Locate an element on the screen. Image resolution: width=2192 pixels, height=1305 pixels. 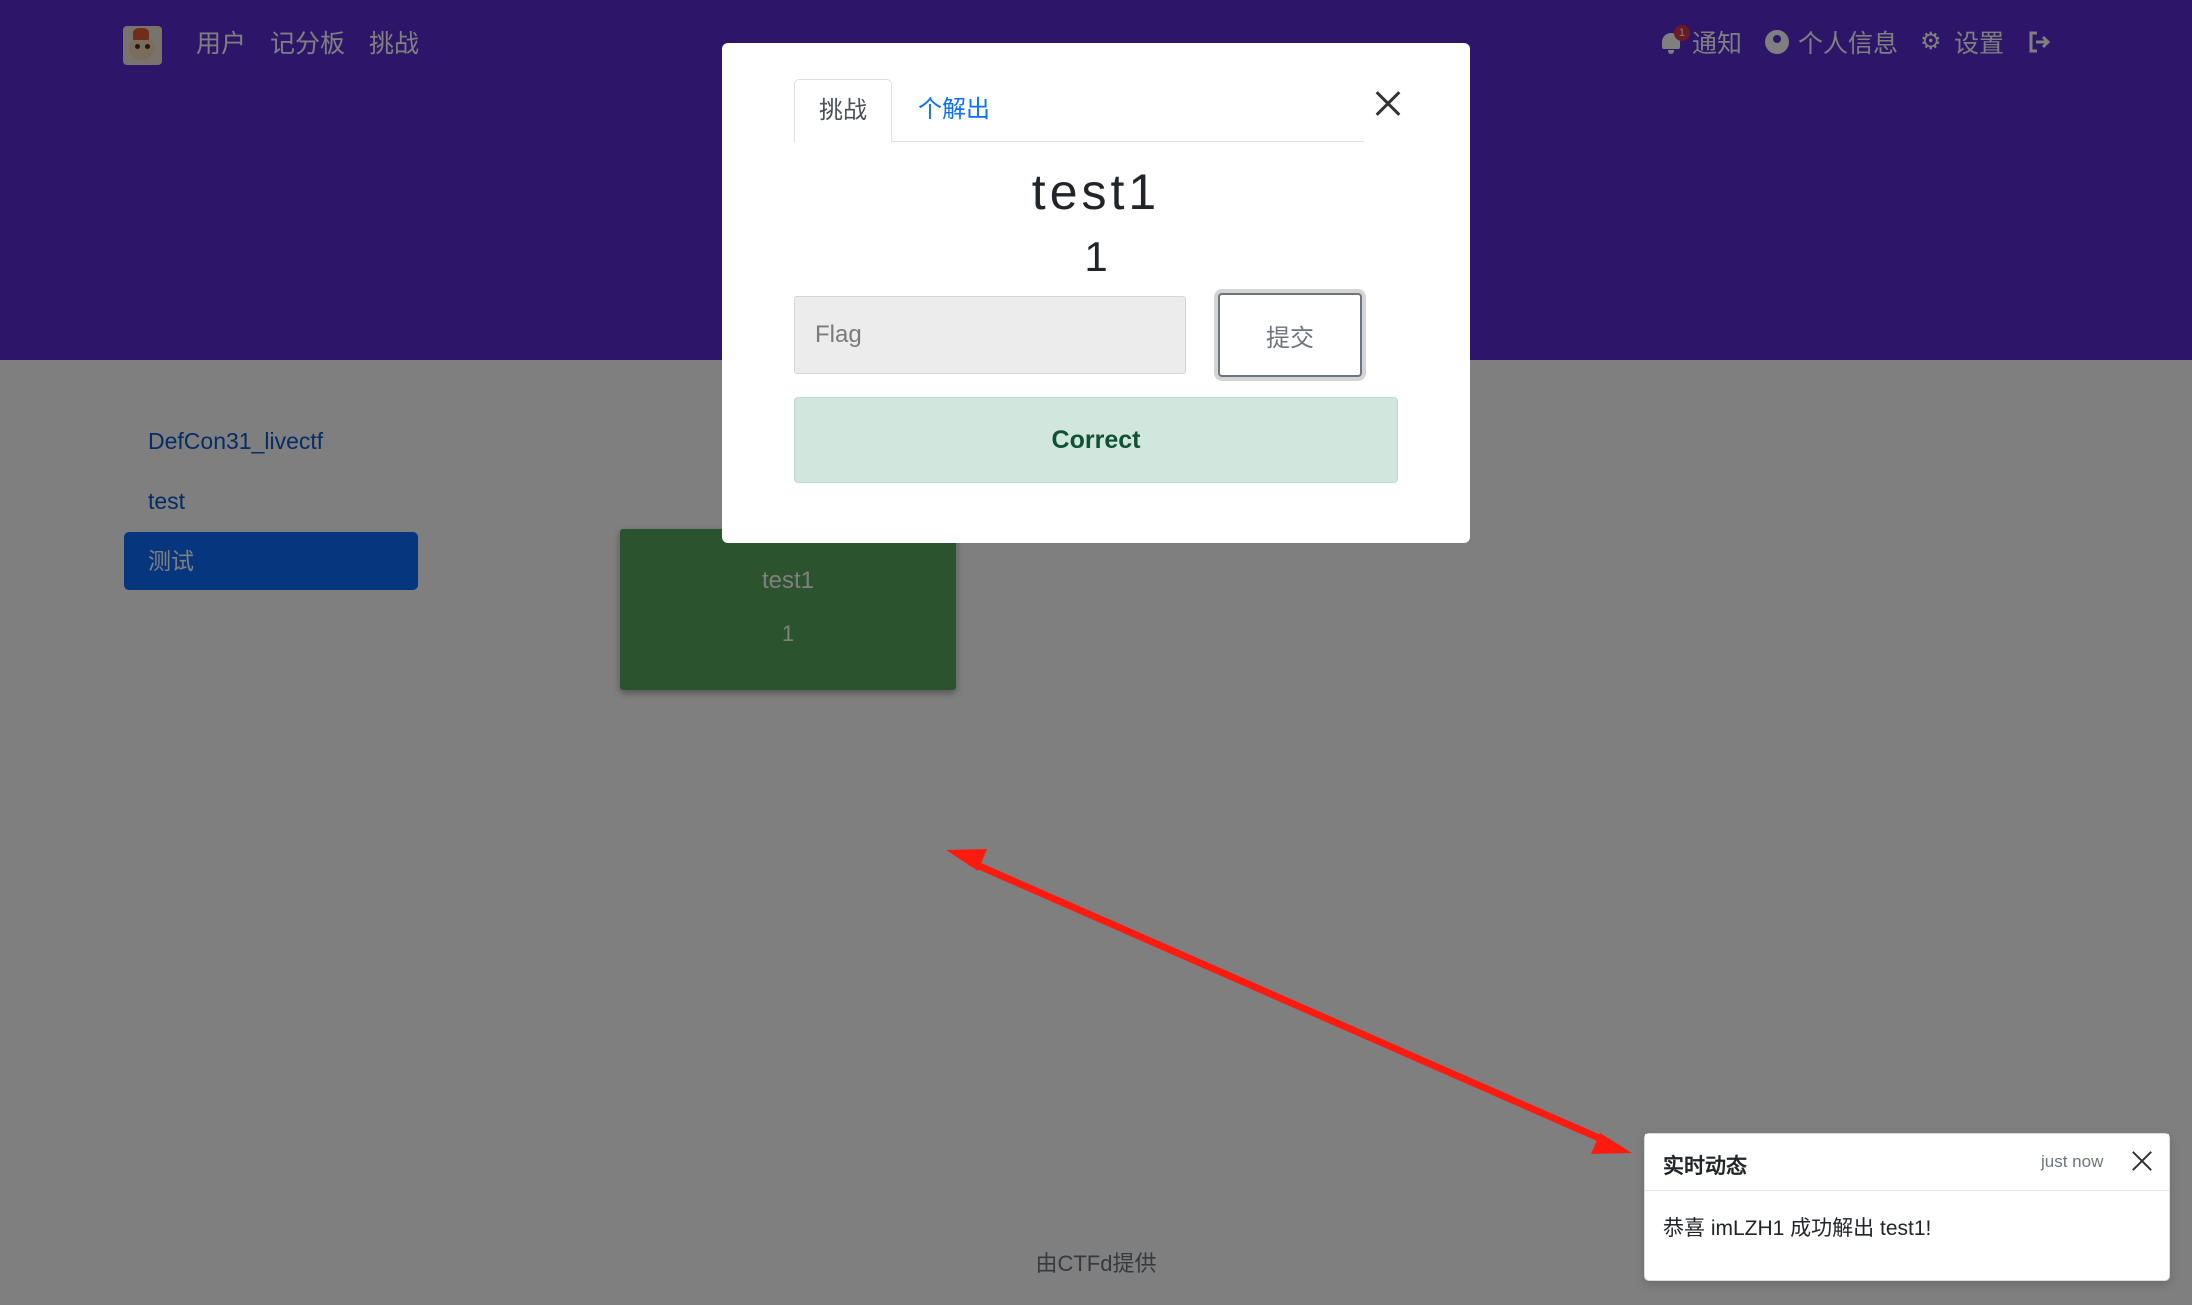
annotation-arrow is located at coordinates (1289, 1001).